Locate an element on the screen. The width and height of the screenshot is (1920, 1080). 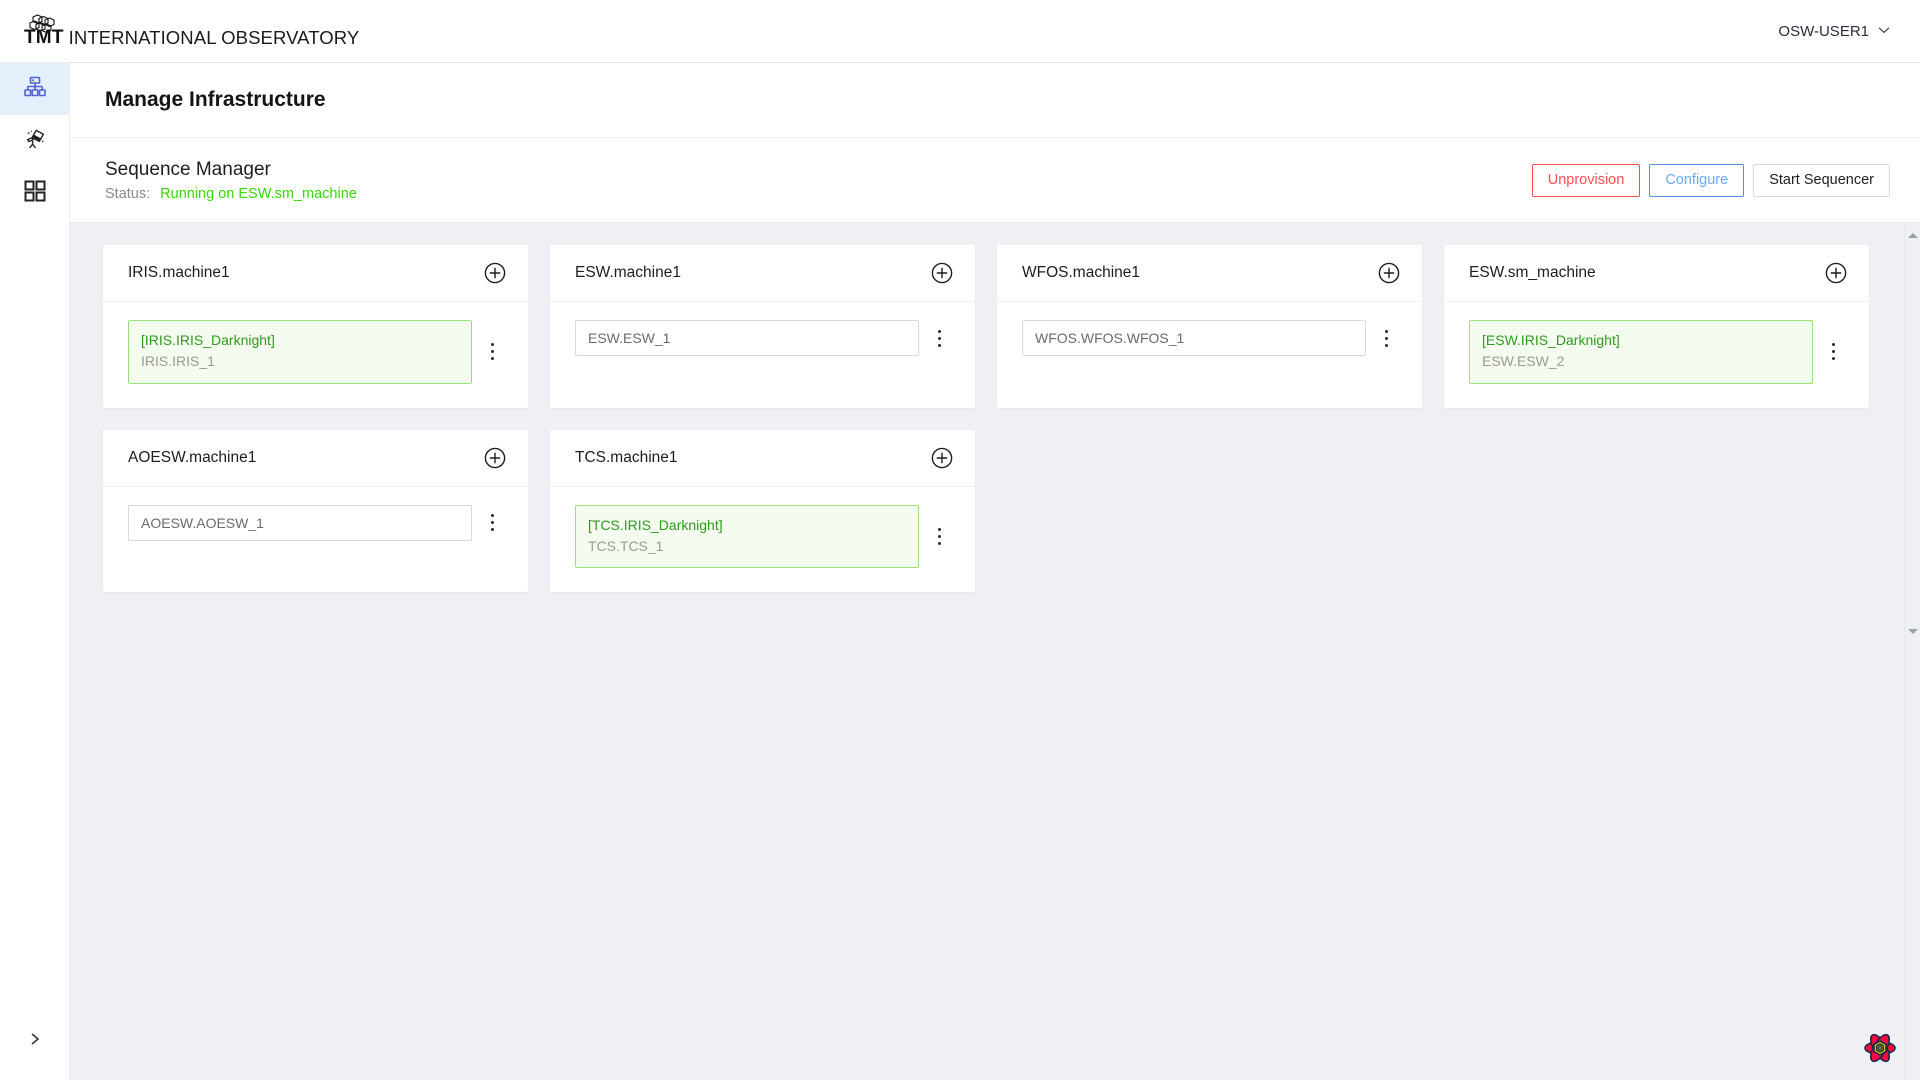
status-value: Running on ESW.sm_machine is located at coordinates (258, 194).